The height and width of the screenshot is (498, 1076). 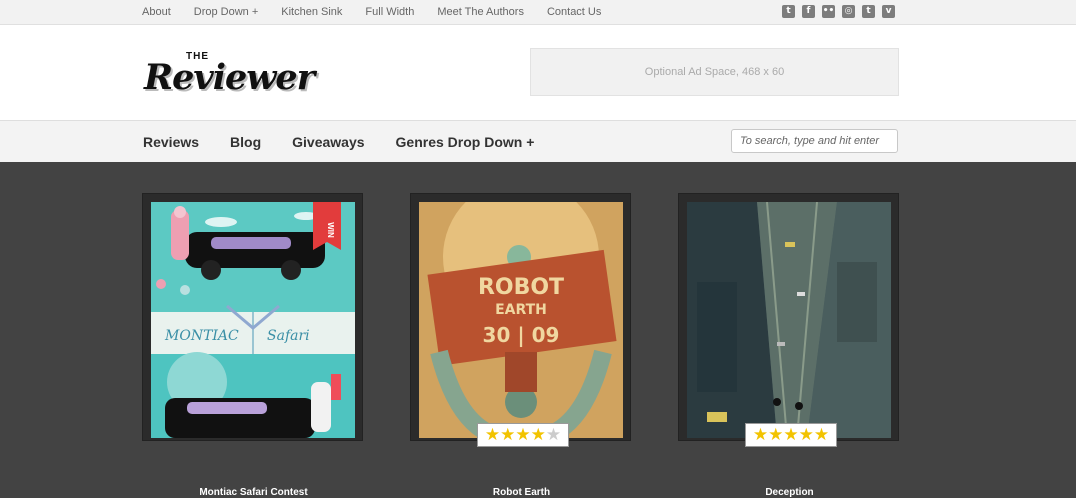 What do you see at coordinates (521, 287) in the screenshot?
I see `poster-title-line1: ROBOT` at bounding box center [521, 287].